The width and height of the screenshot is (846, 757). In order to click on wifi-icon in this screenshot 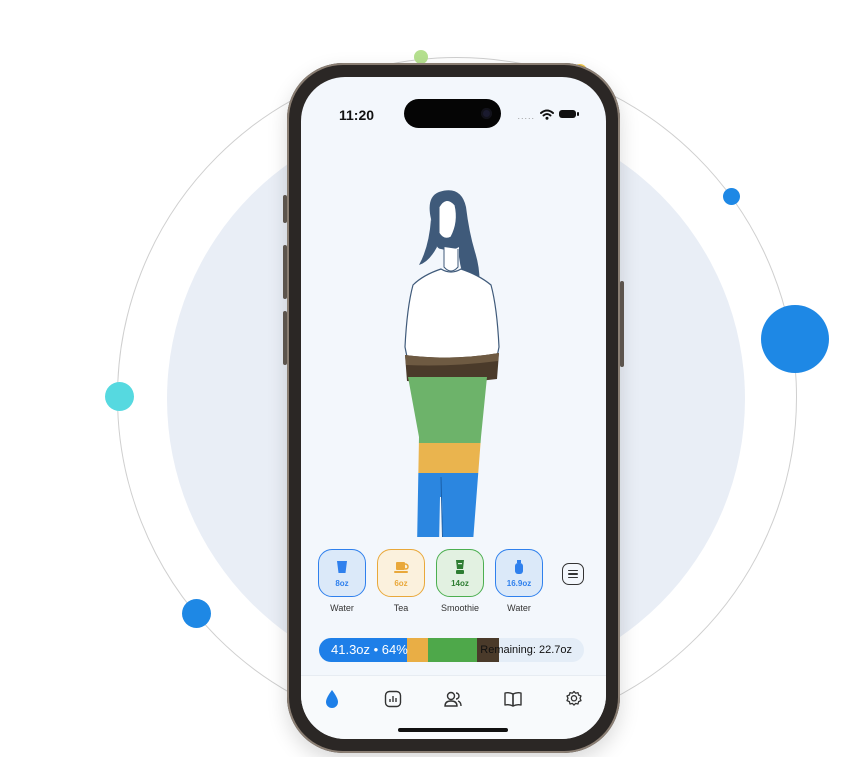, I will do `click(547, 114)`.